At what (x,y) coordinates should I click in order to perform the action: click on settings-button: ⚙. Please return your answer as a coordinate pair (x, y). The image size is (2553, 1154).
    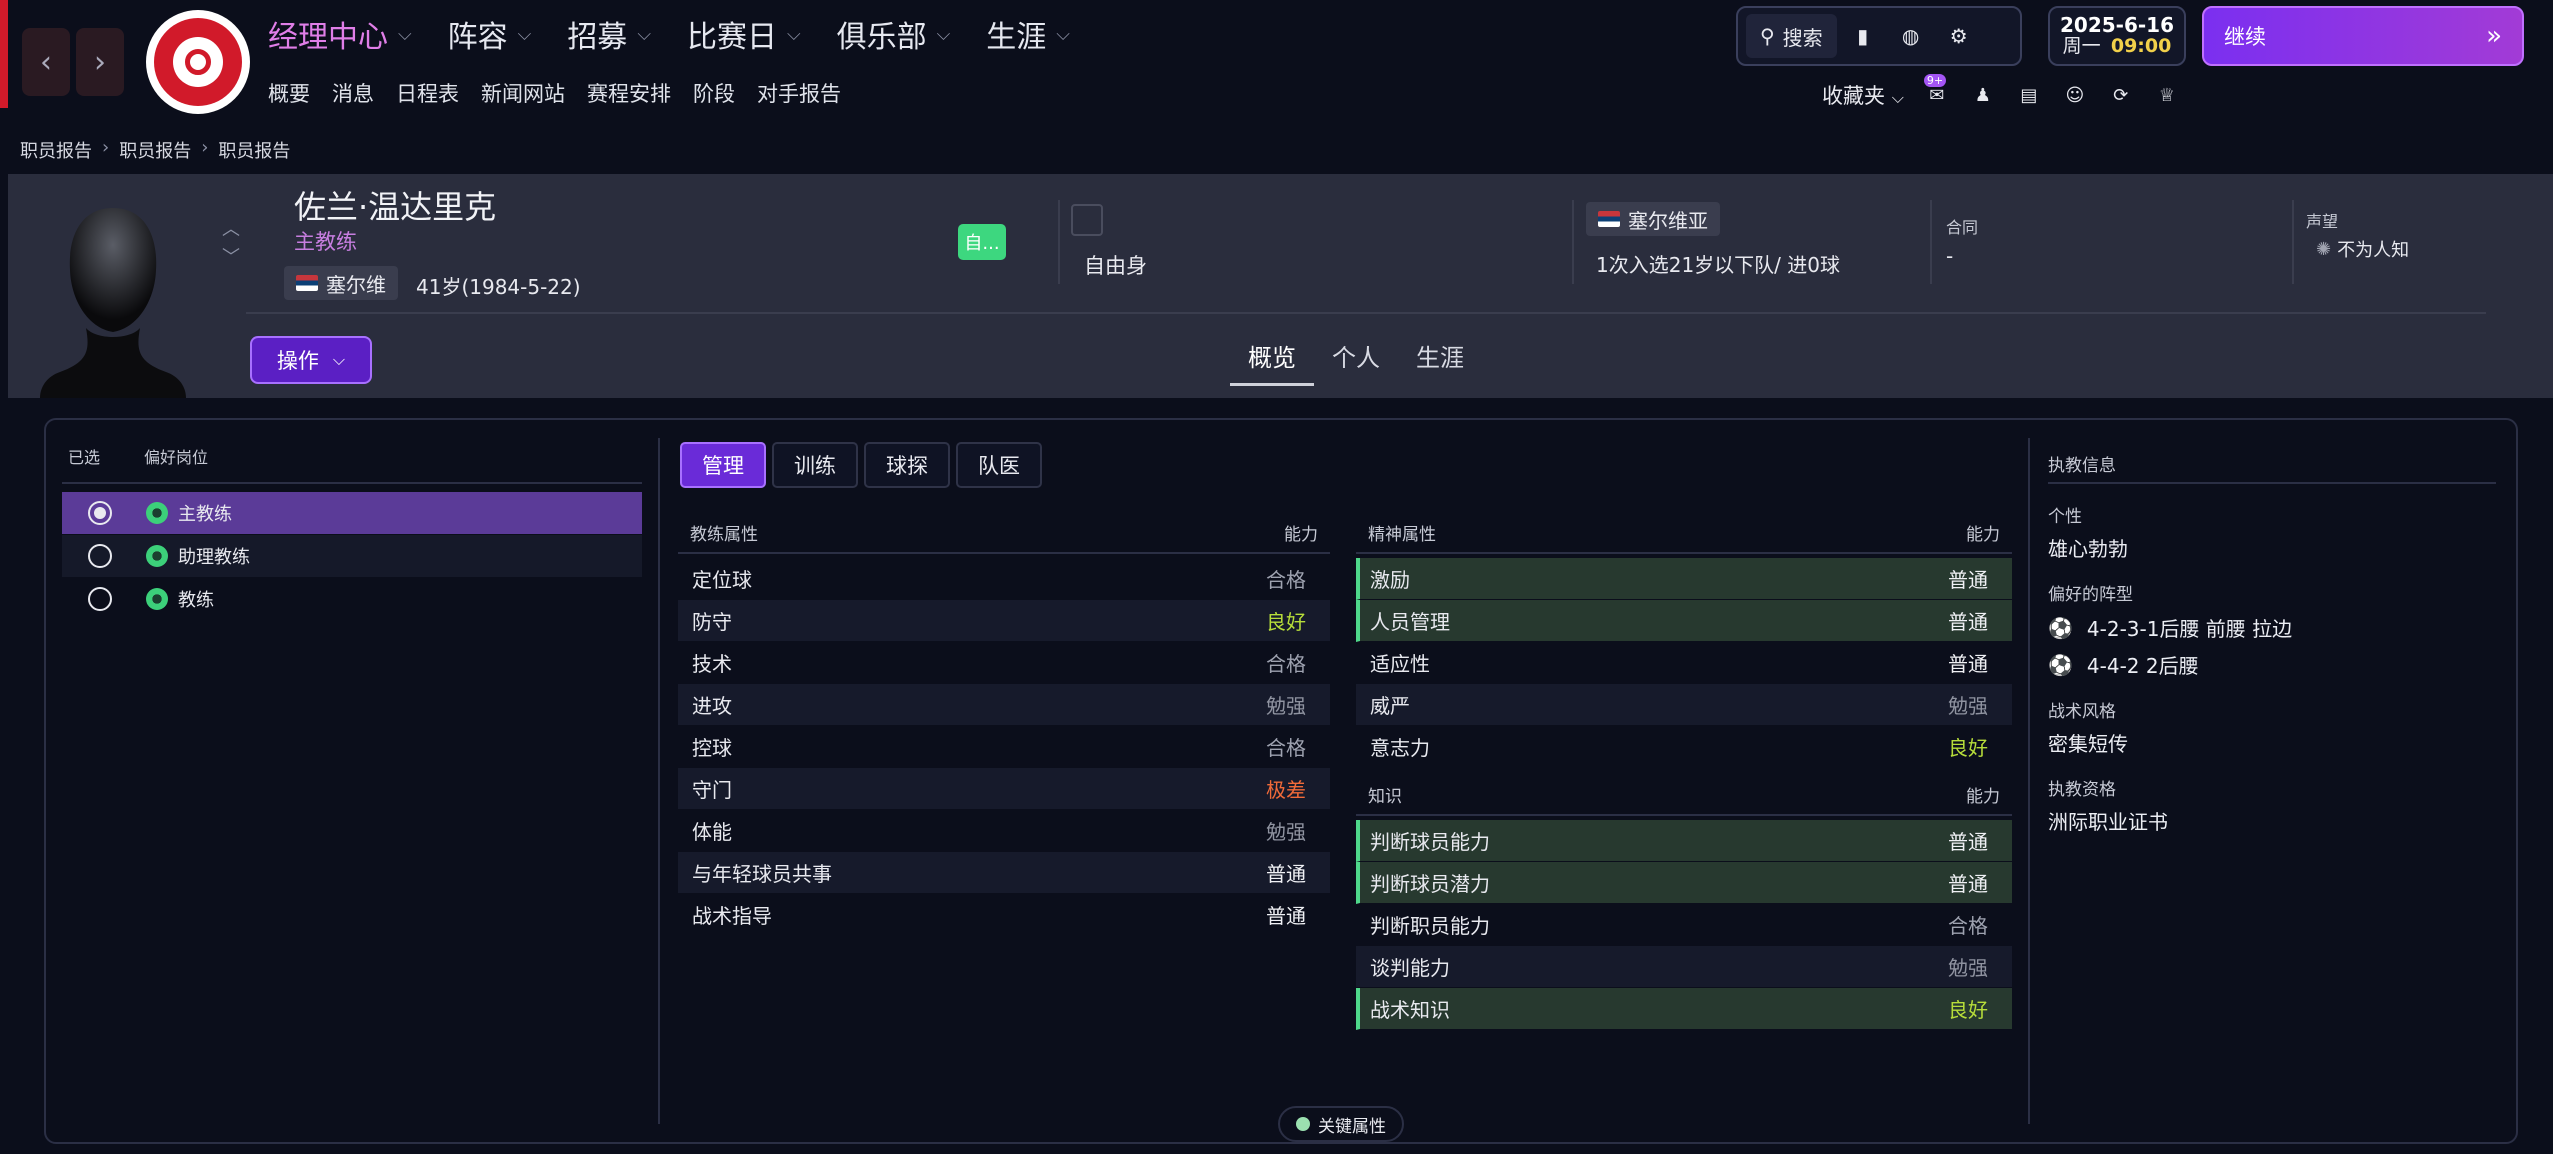
    Looking at the image, I should click on (1959, 36).